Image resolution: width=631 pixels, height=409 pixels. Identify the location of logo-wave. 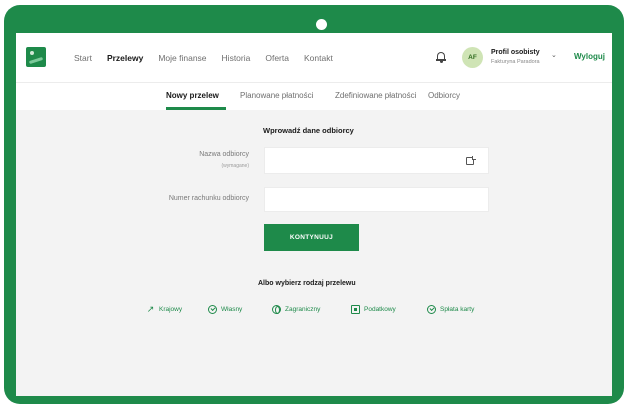
(36, 60).